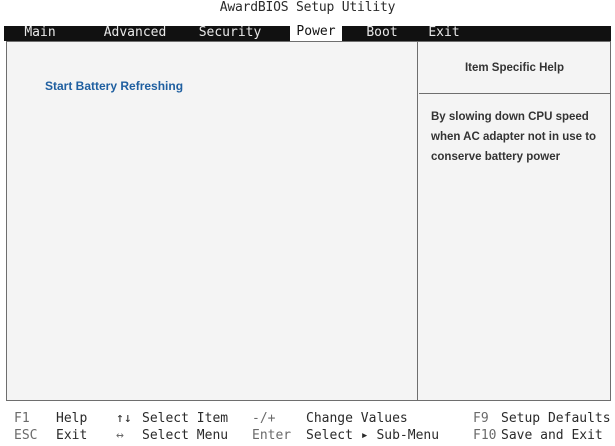  What do you see at coordinates (72, 418) in the screenshot?
I see `legend-desc-help: Help` at bounding box center [72, 418].